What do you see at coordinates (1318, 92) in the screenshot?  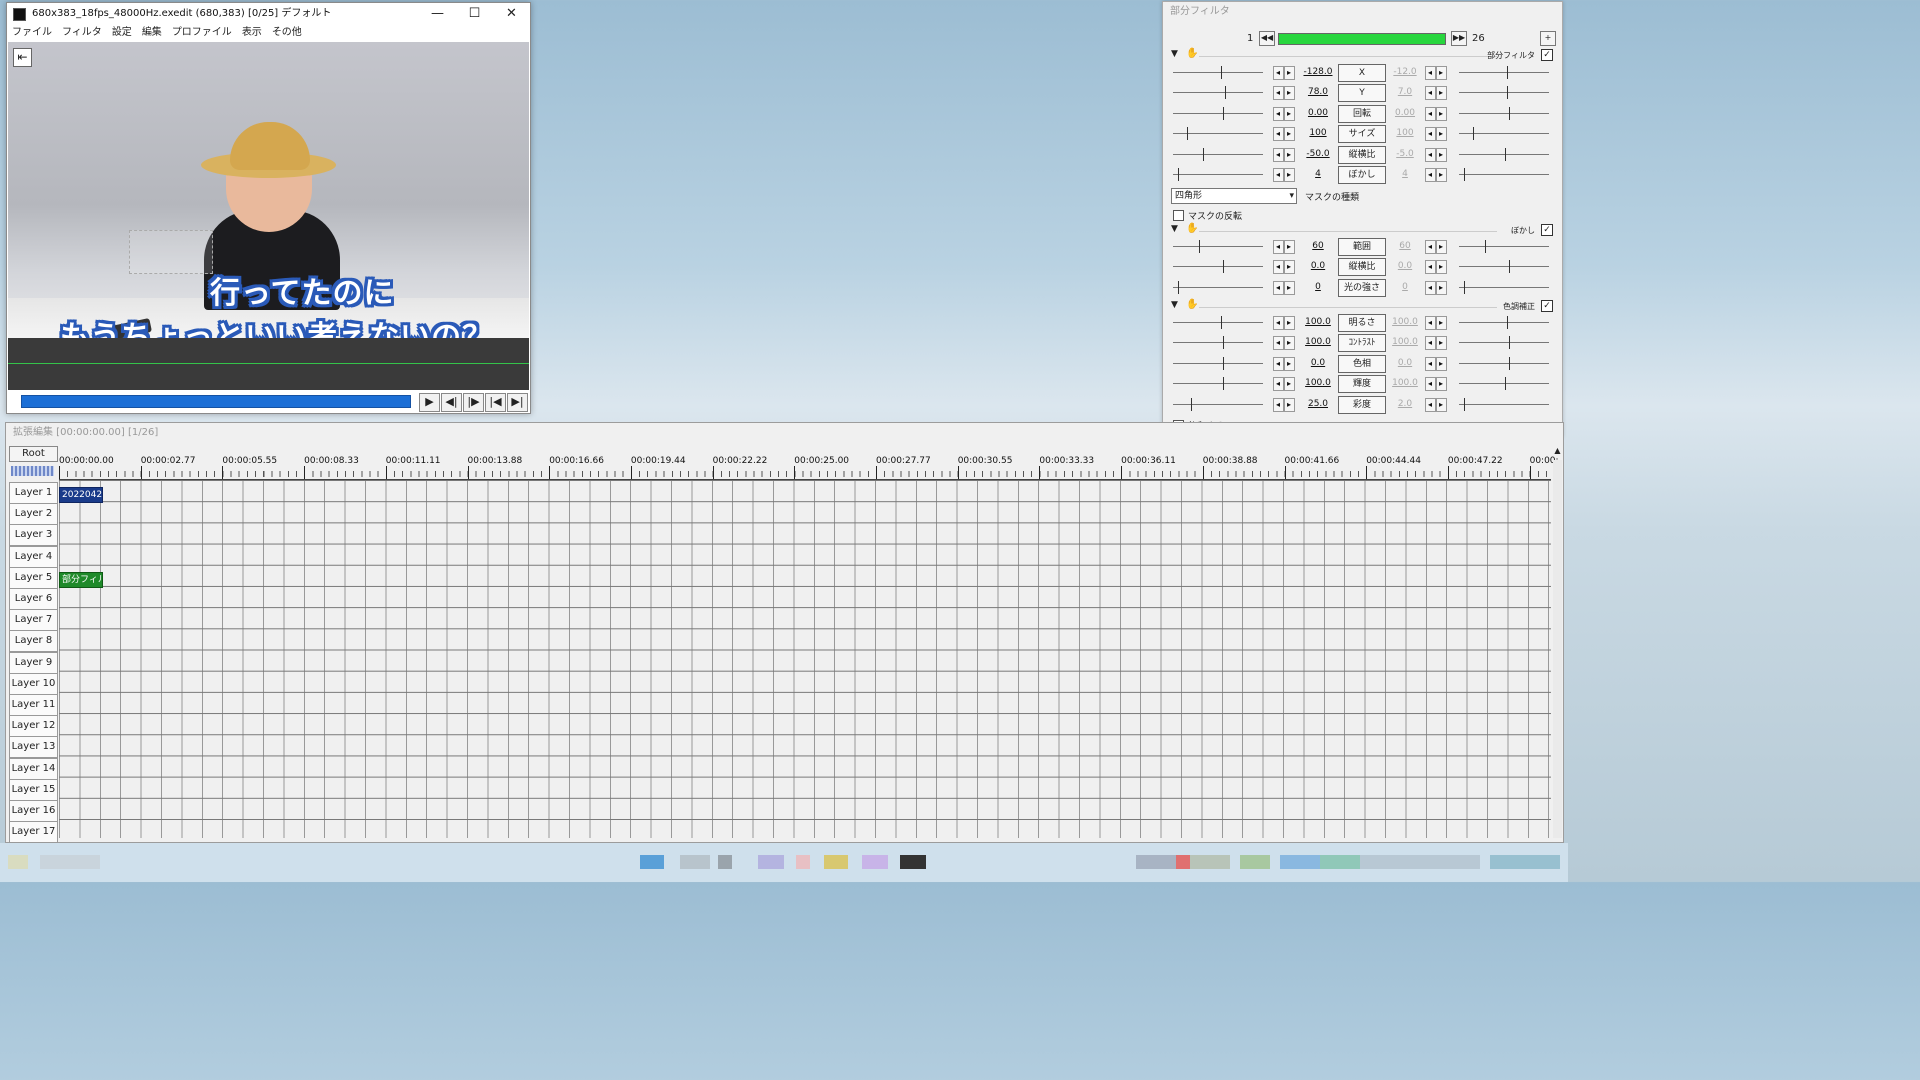 I see `start-value: 78.0` at bounding box center [1318, 92].